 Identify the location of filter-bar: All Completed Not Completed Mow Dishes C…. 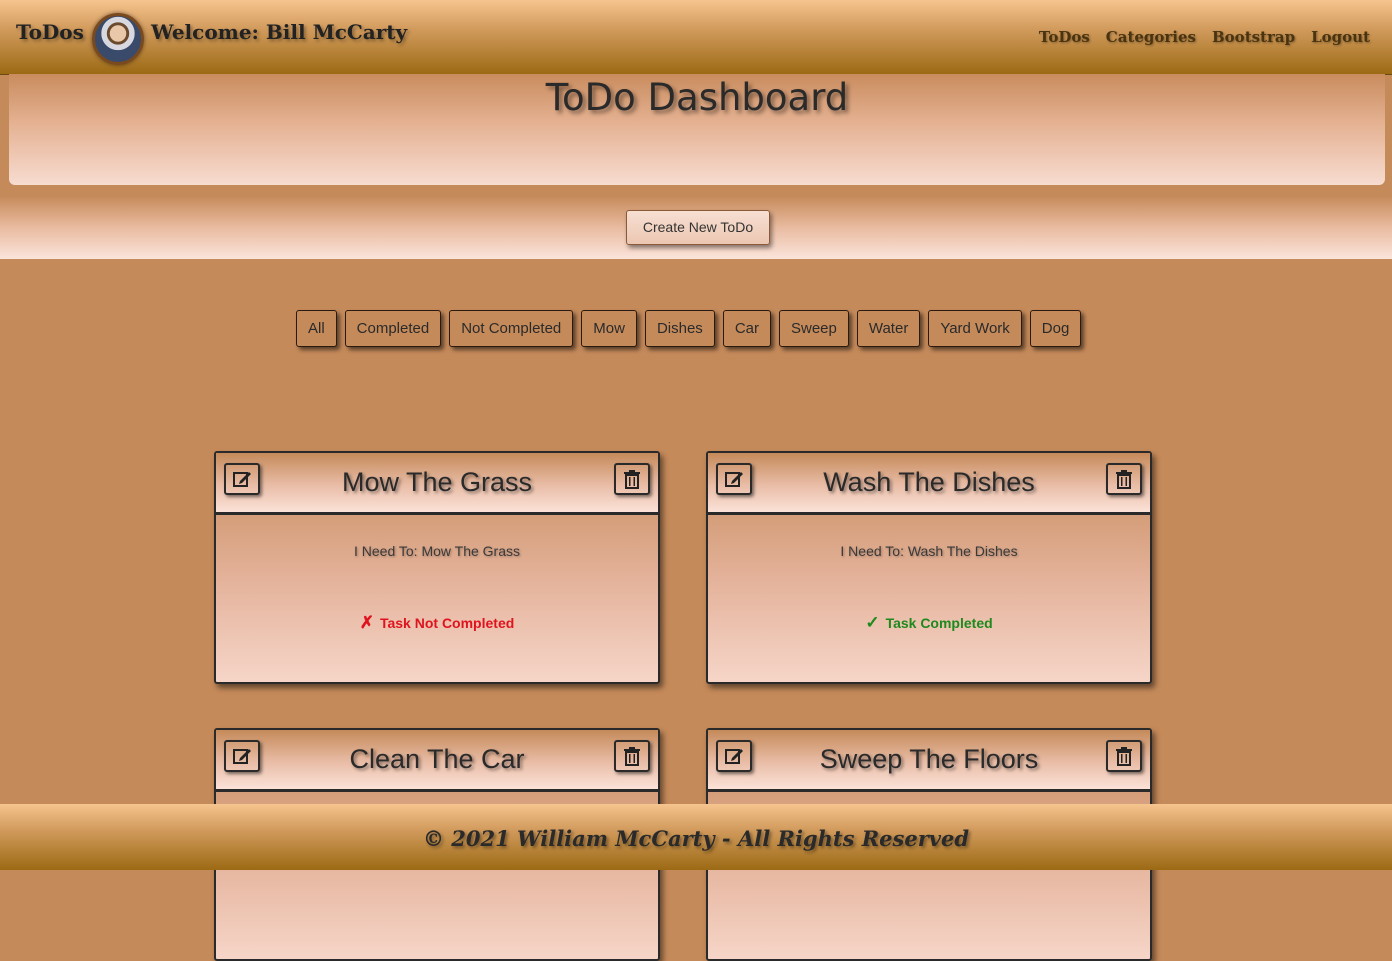
(689, 328).